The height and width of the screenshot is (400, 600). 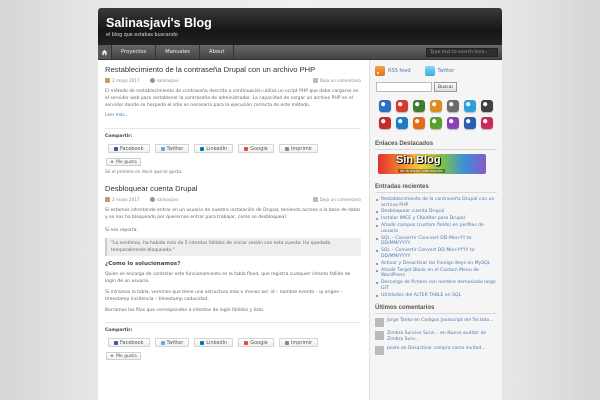 I want to click on recent-post-link: Utilidades del ALTER TABLE en SQL, so click(x=436, y=296).